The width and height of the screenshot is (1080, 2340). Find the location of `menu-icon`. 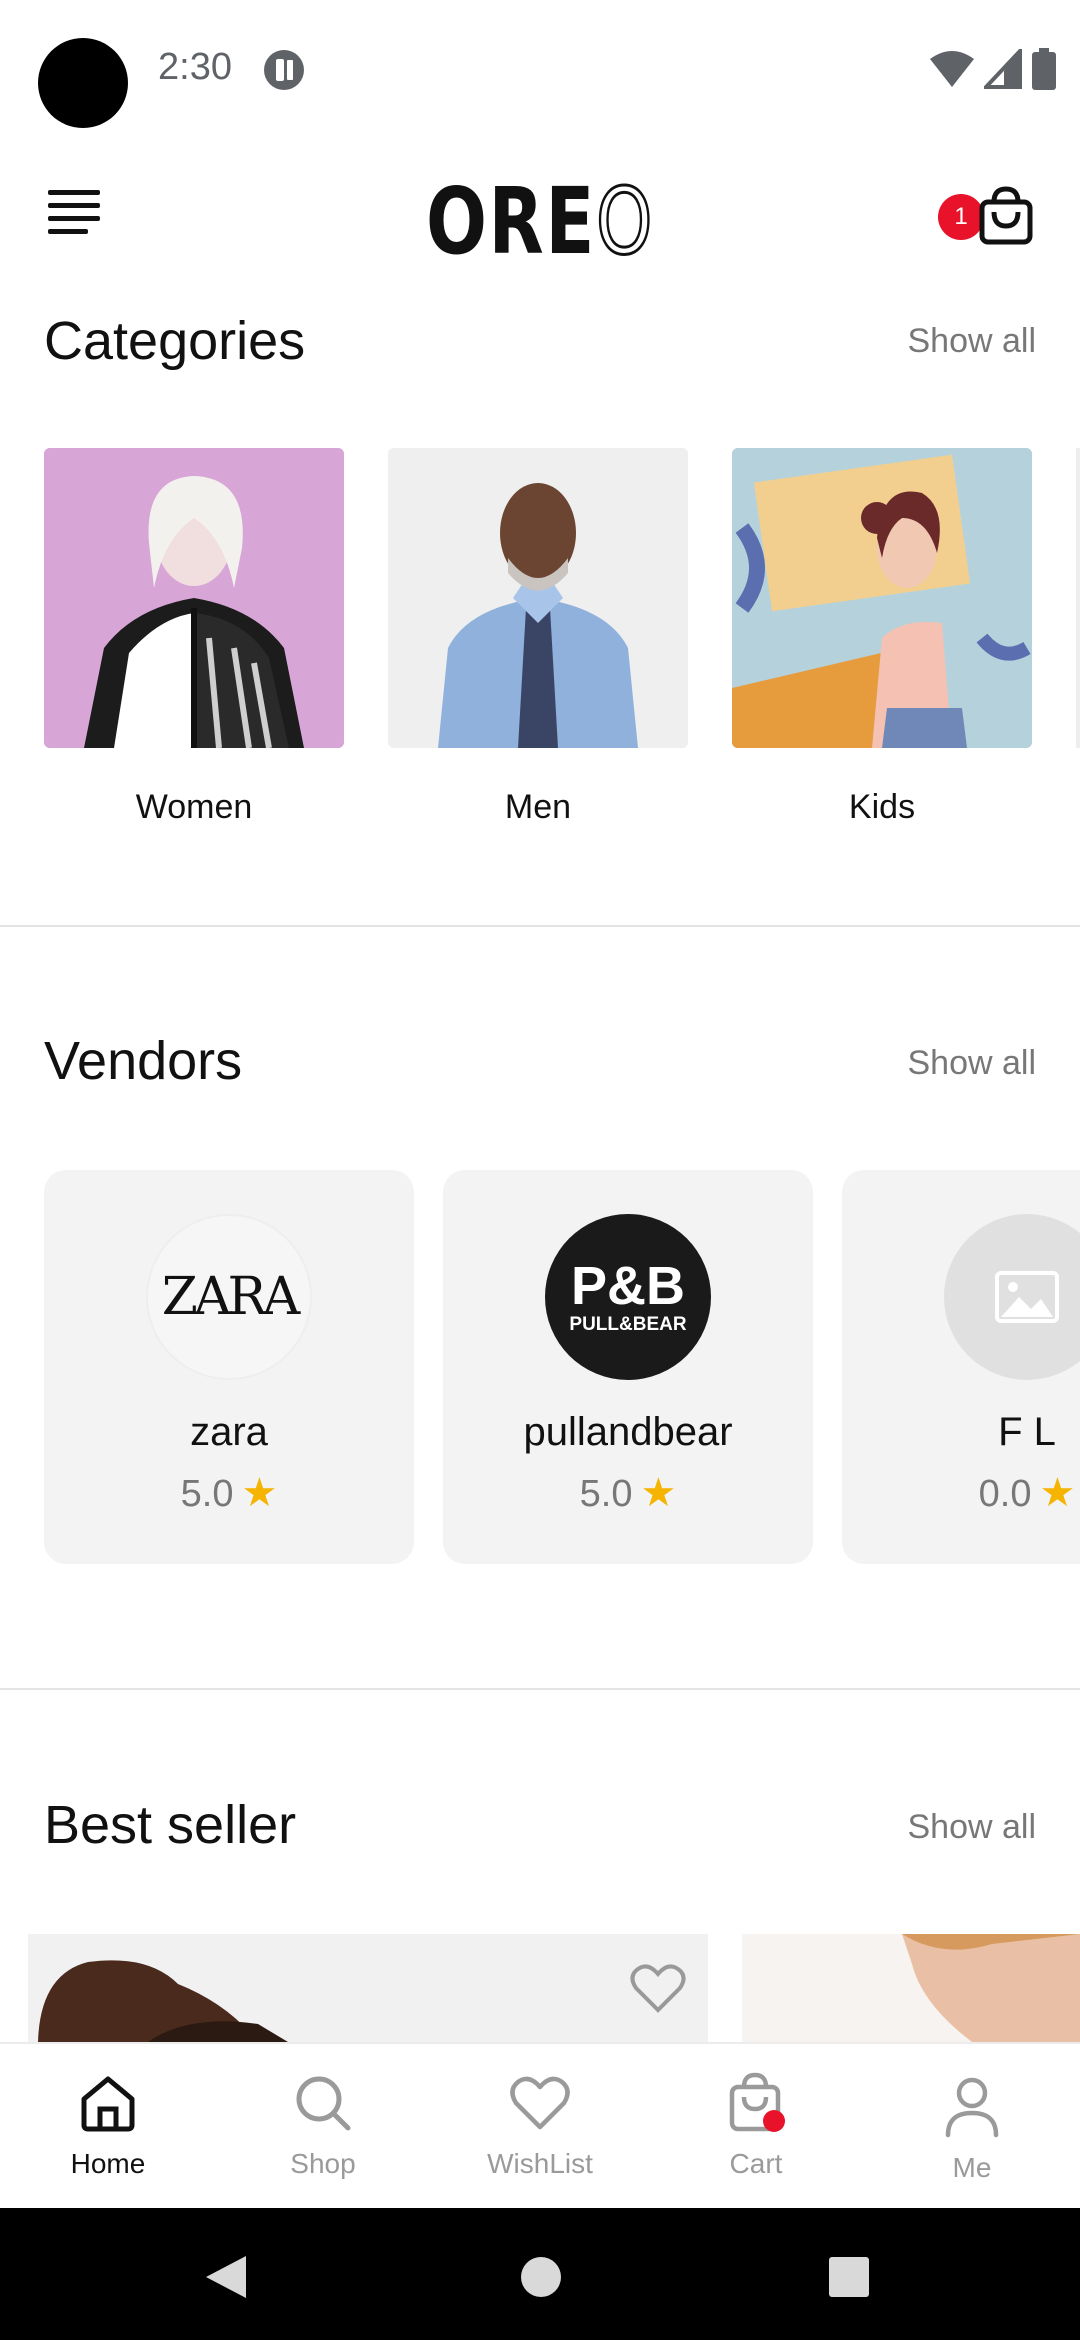

menu-icon is located at coordinates (76, 214).